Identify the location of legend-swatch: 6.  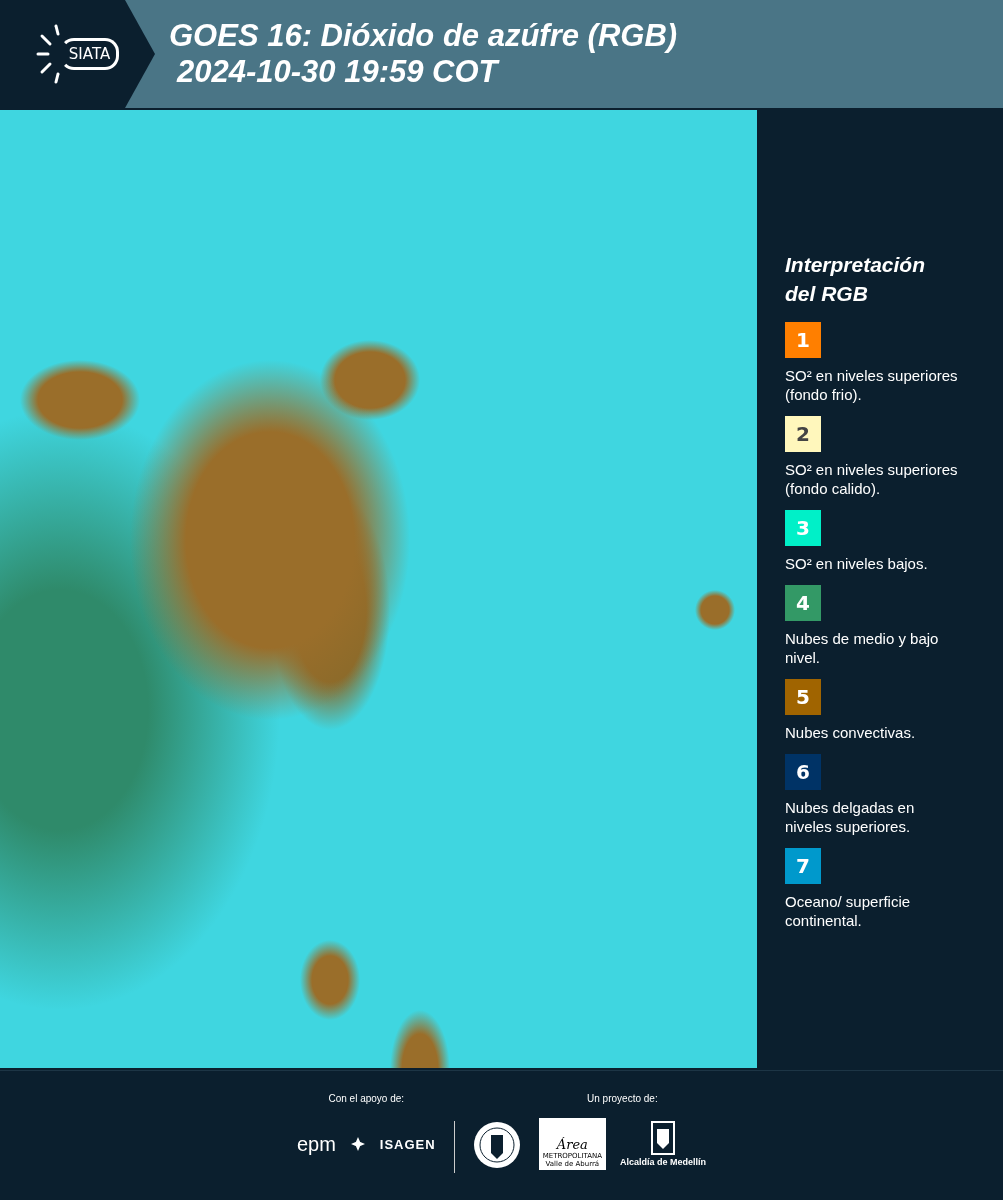
(803, 772).